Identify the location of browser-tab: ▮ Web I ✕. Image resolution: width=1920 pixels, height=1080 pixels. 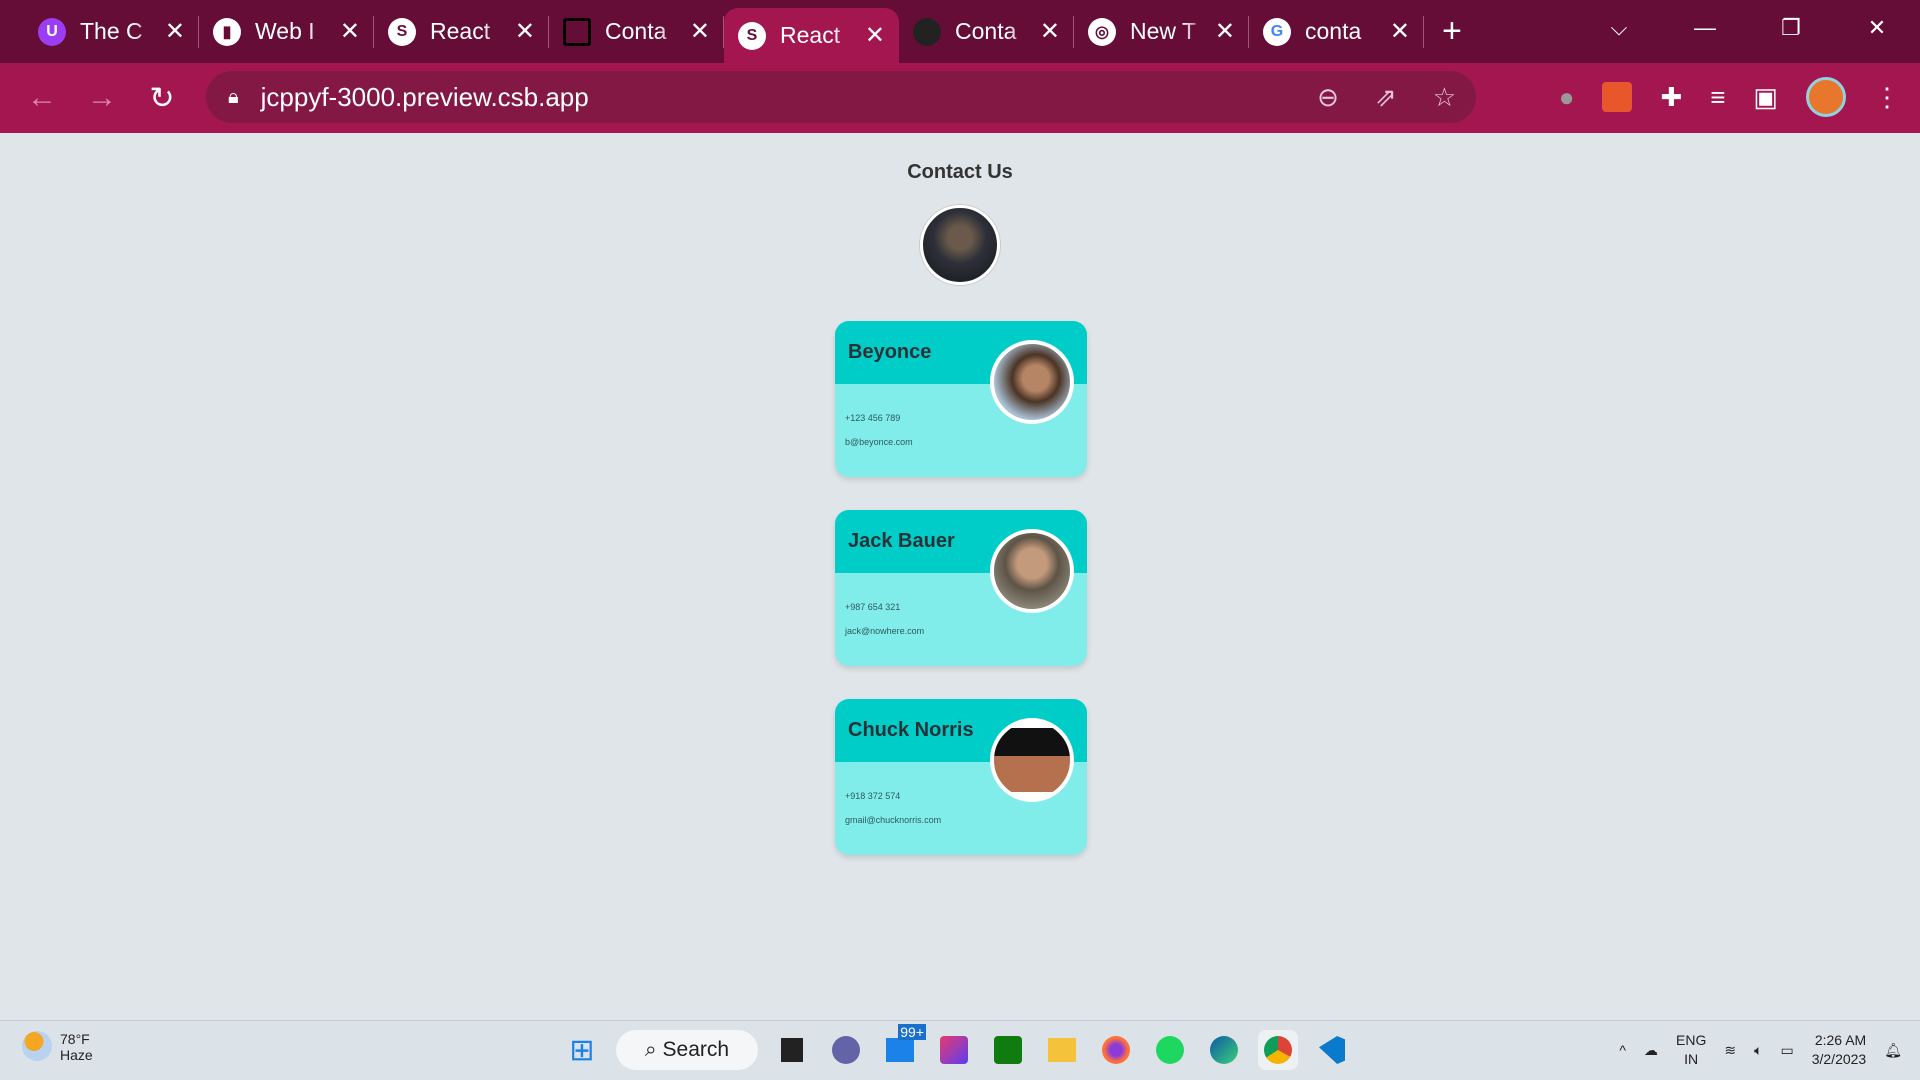
(286, 31).